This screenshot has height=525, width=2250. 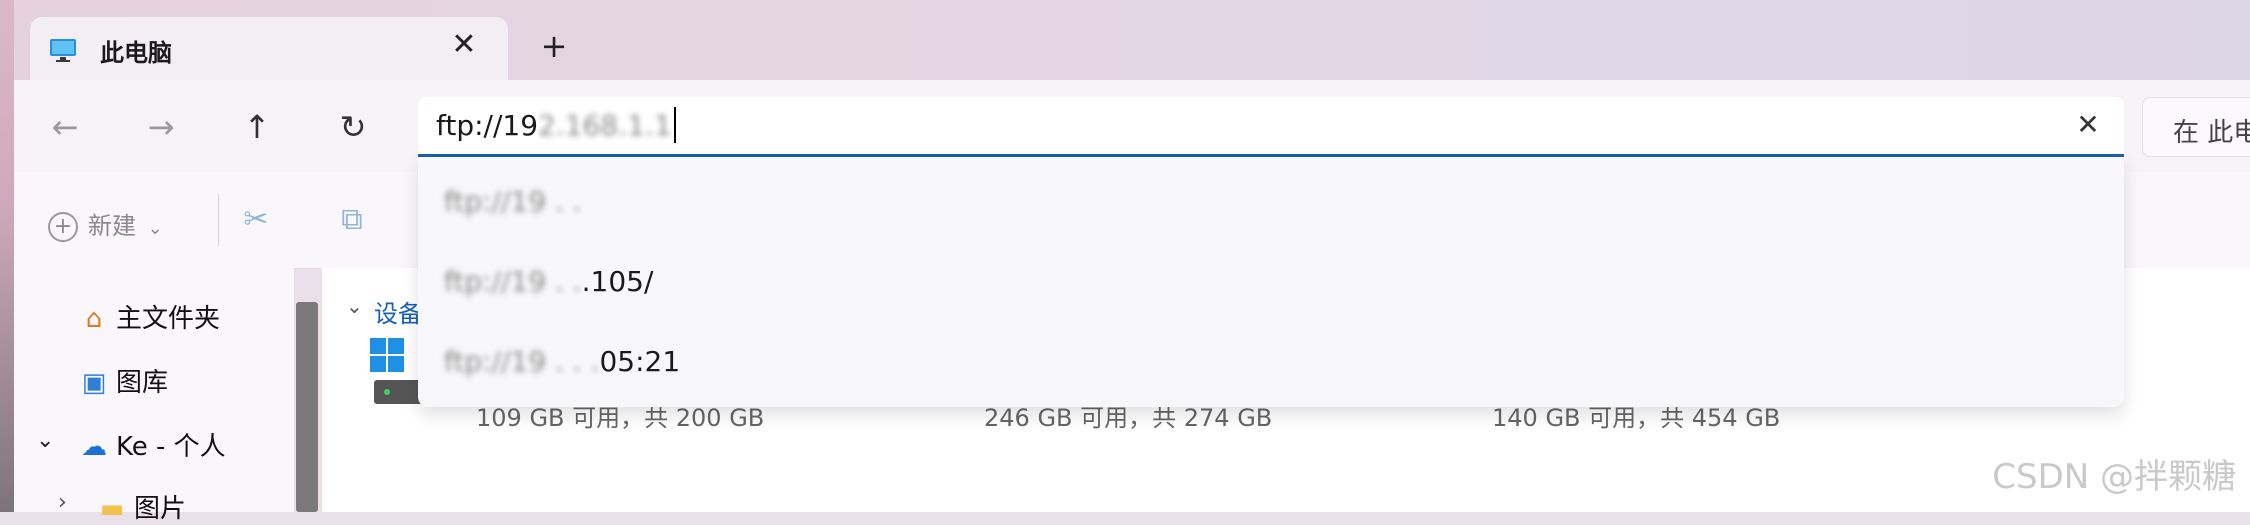 I want to click on suggestion-item: ftp://19 . ., so click(x=513, y=201).